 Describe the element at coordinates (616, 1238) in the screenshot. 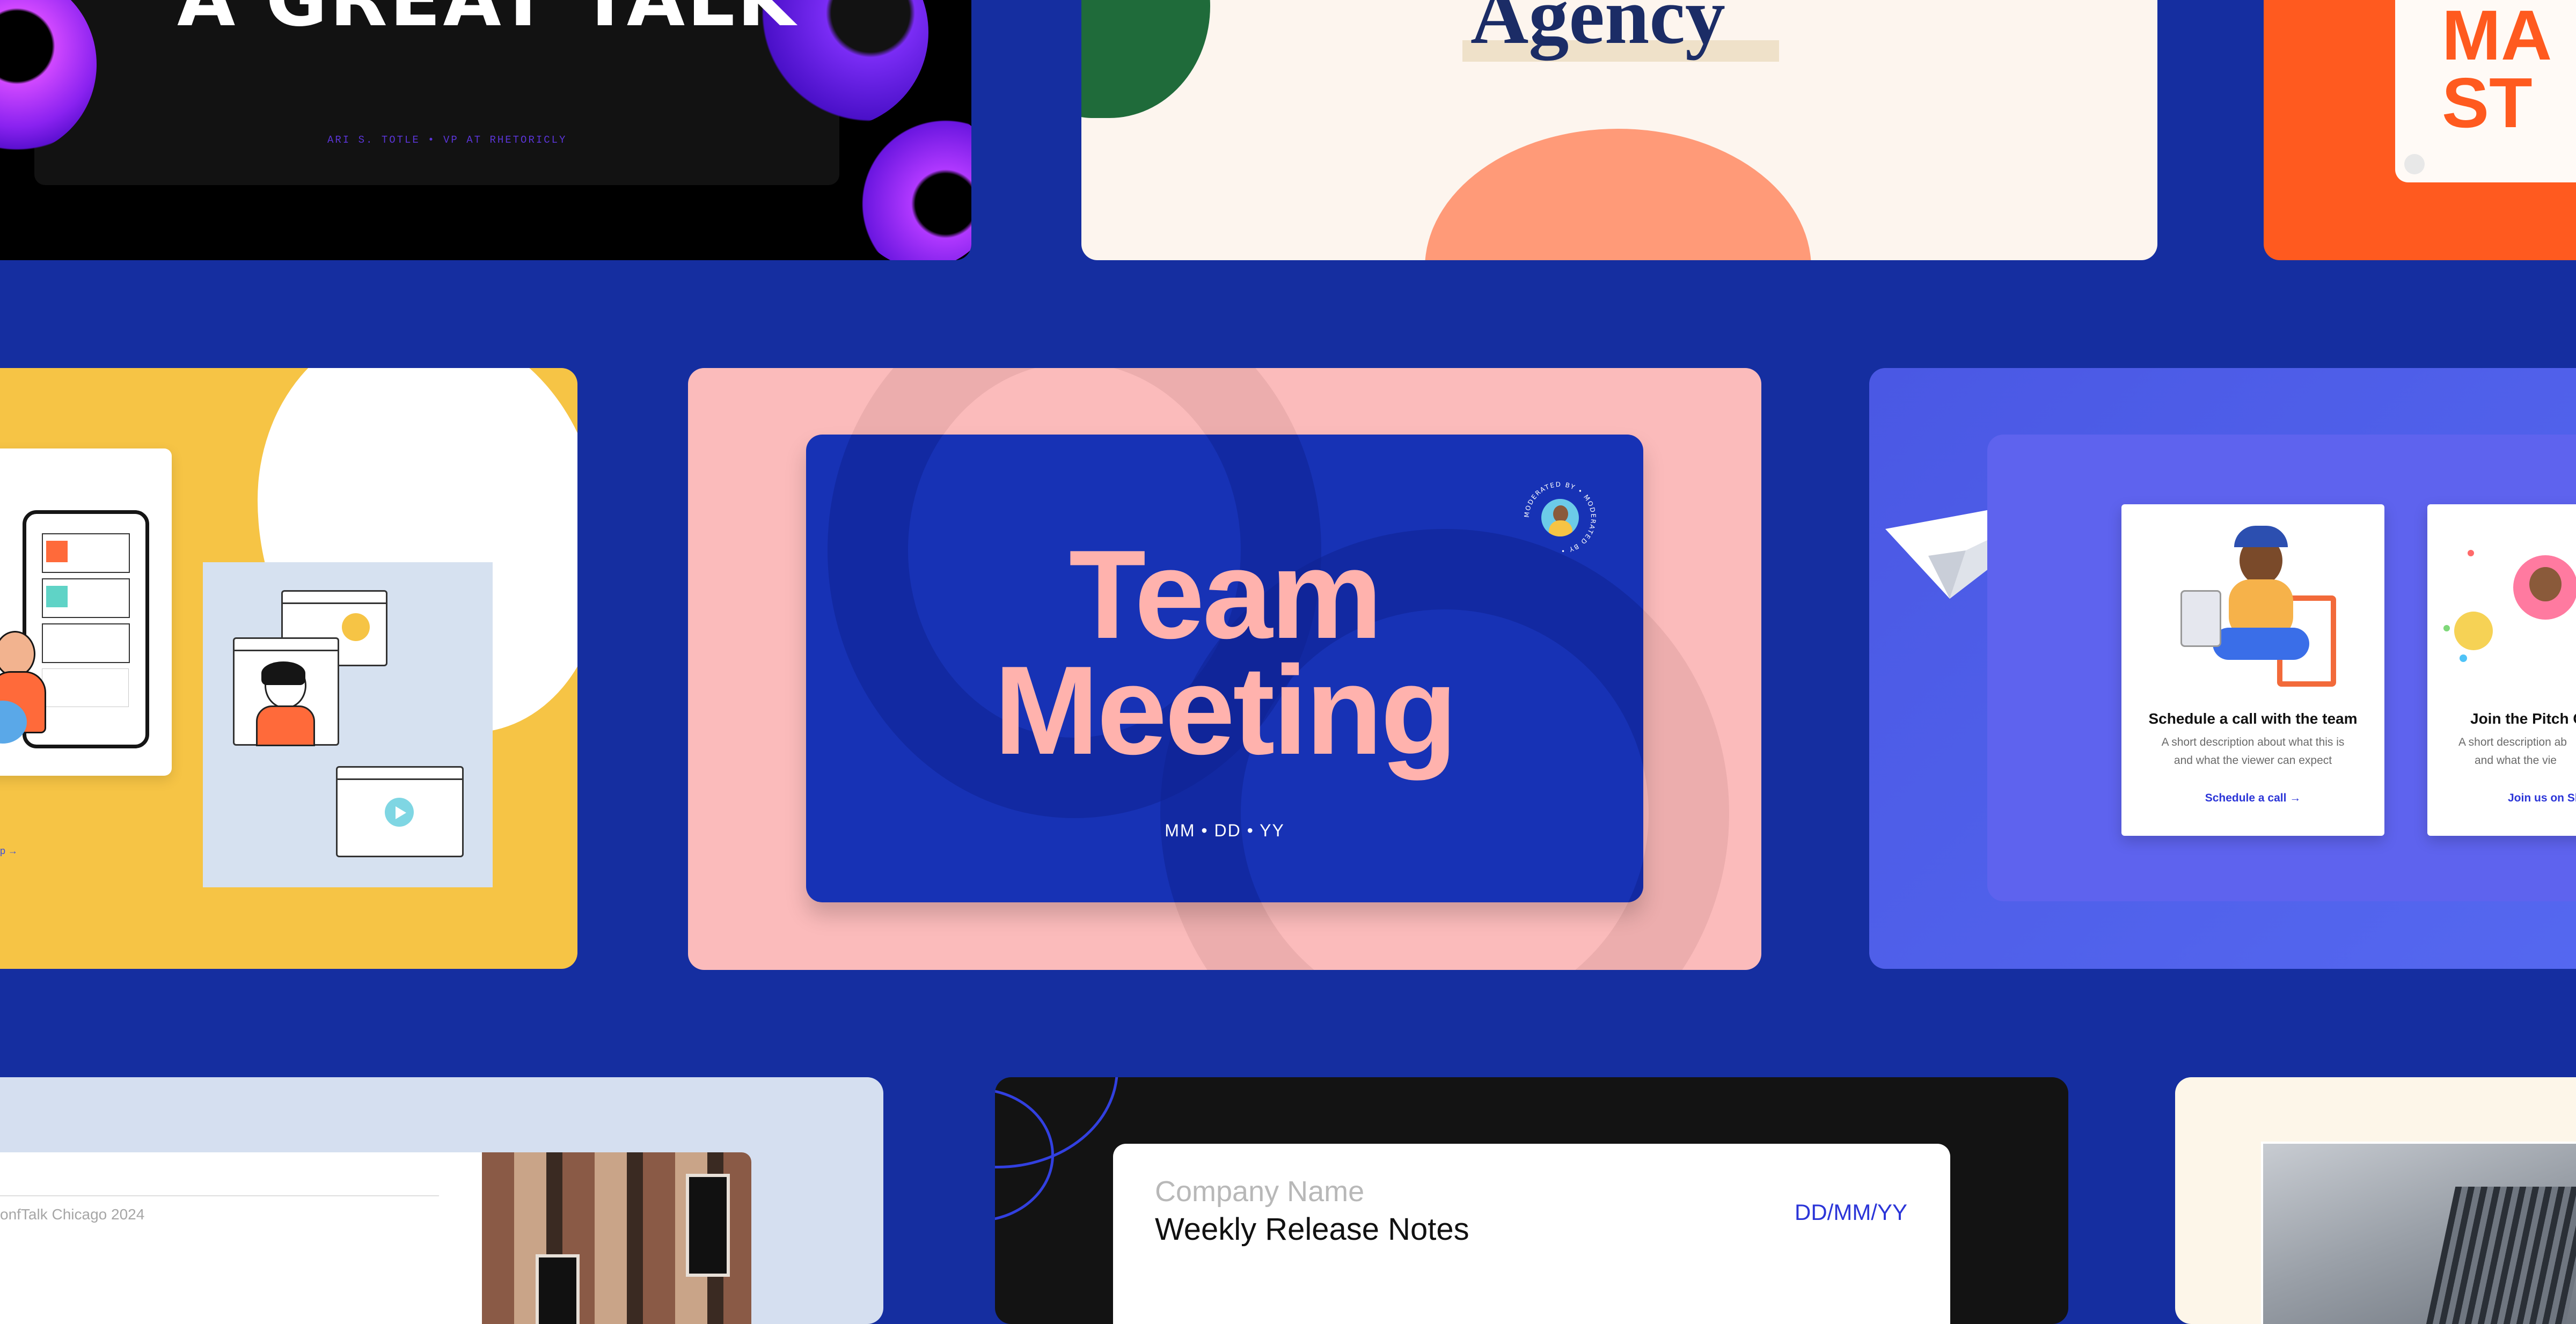

I see `building-photo` at that location.